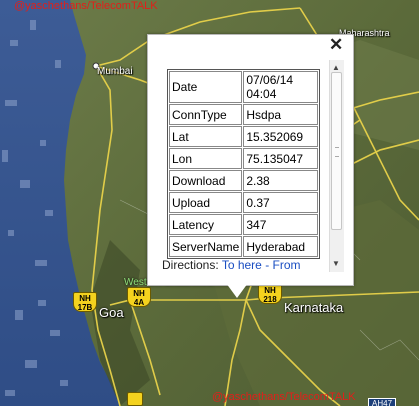 The height and width of the screenshot is (406, 419). Describe the element at coordinates (280, 180) in the screenshot. I see `row-value: 2.38` at that location.